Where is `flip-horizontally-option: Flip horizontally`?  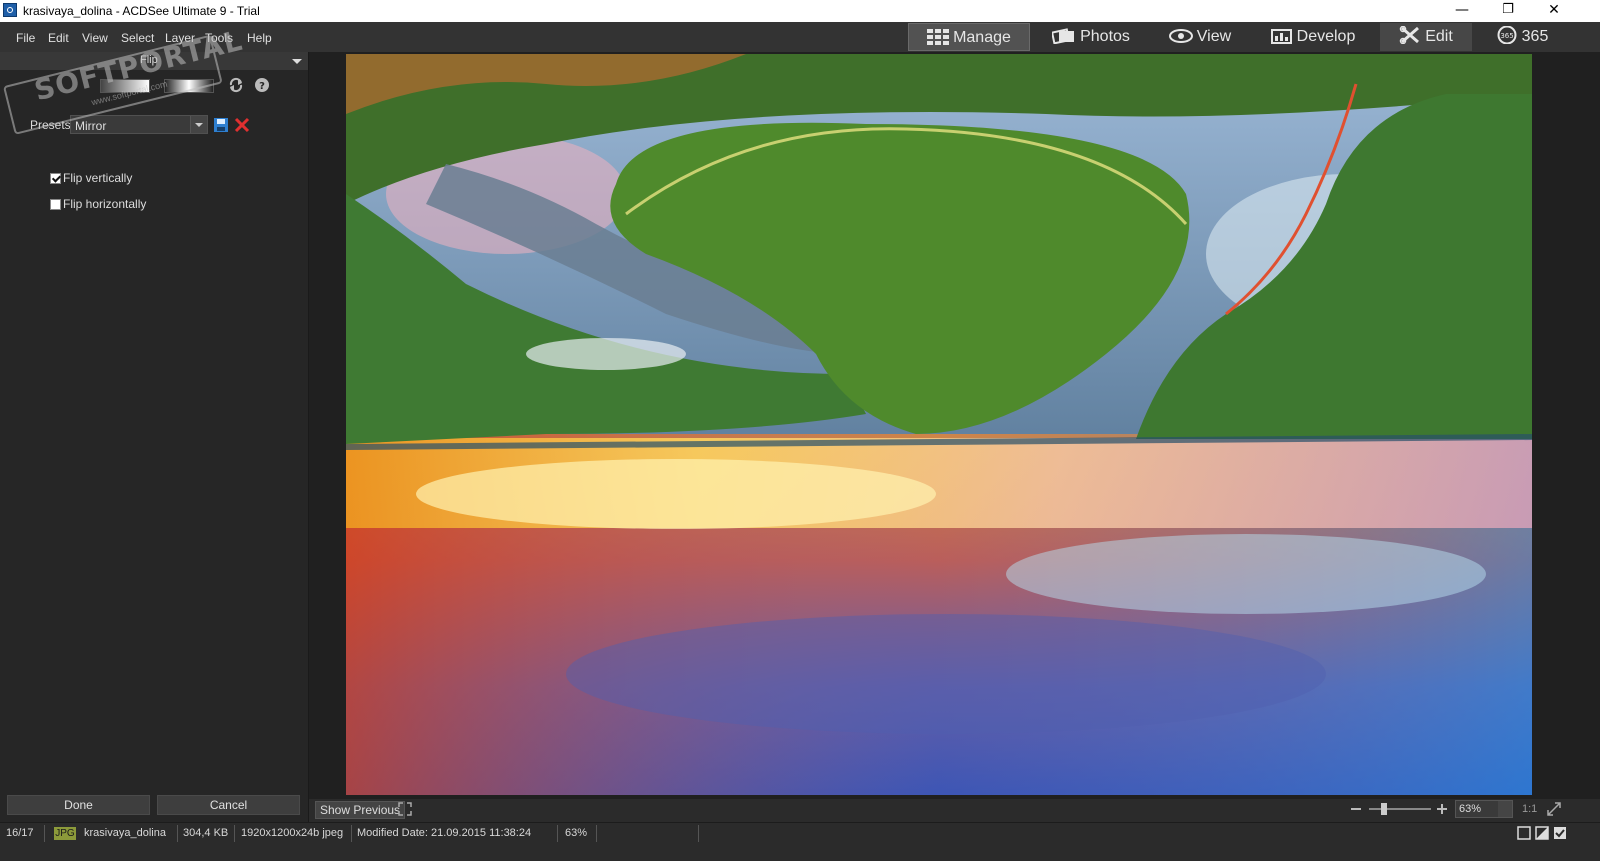
flip-horizontally-option: Flip horizontally is located at coordinates (98, 204).